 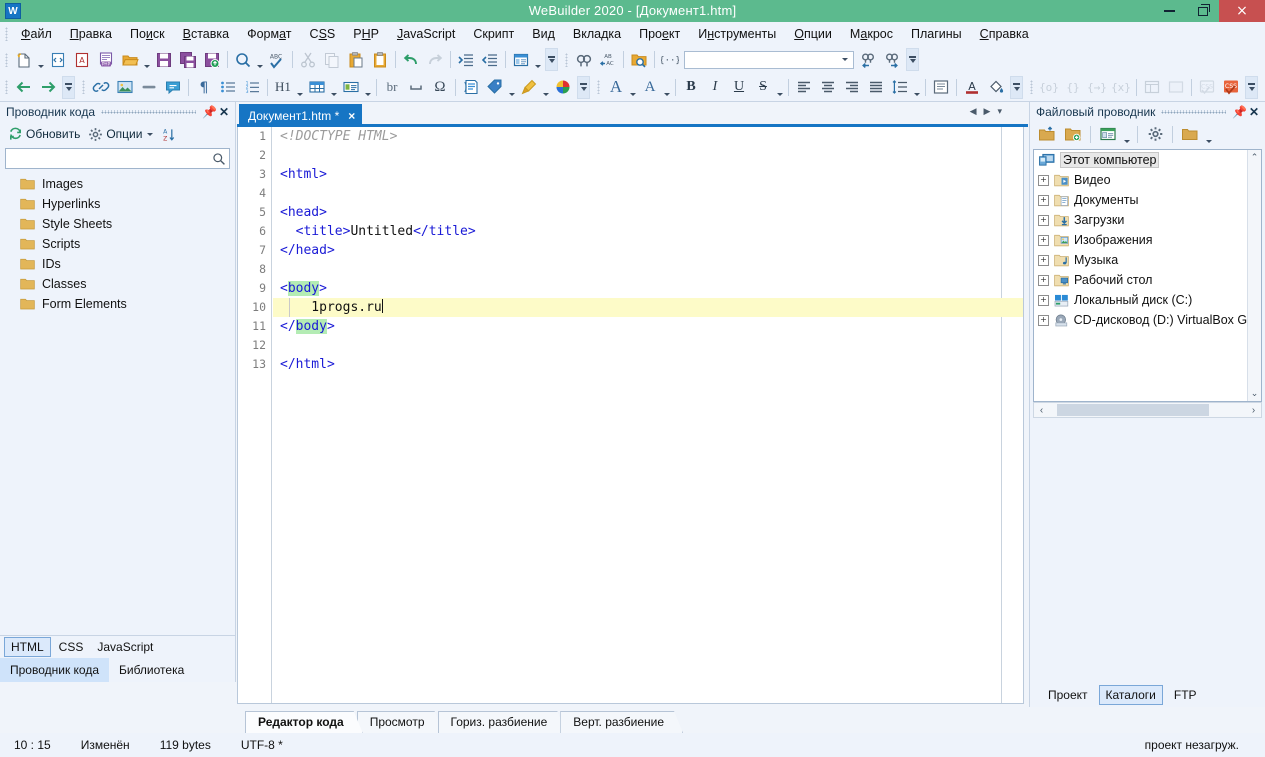 I want to click on new-file-dropdown, so click(x=41, y=59).